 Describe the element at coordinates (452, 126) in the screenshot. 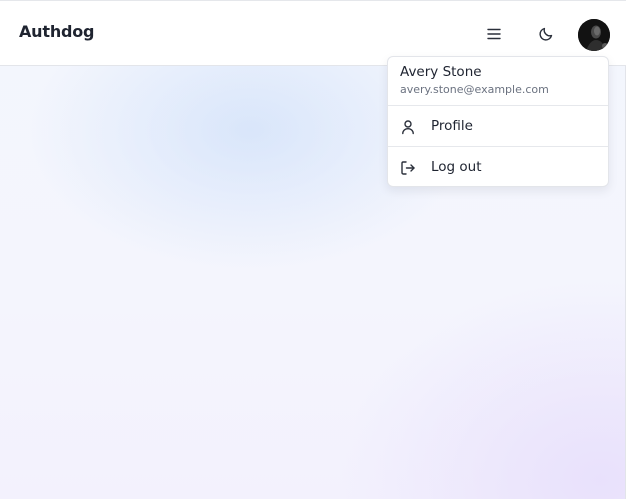

I see `menu-item-label: Profile` at that location.